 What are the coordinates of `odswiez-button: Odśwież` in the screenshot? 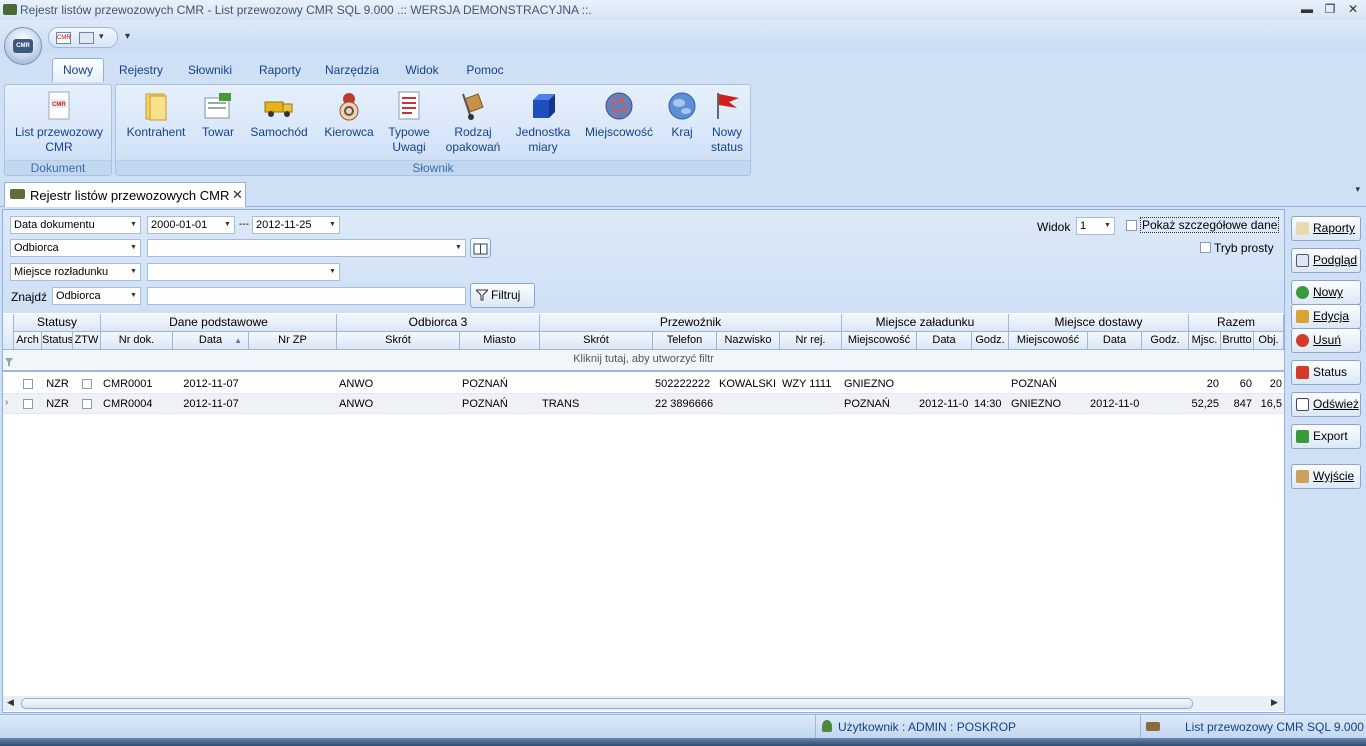 It's located at (1326, 404).